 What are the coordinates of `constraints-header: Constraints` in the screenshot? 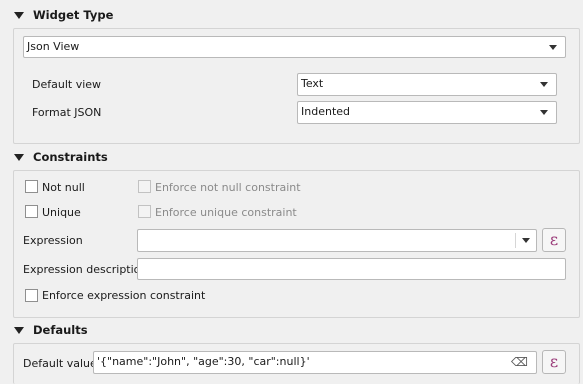 It's located at (291, 158).